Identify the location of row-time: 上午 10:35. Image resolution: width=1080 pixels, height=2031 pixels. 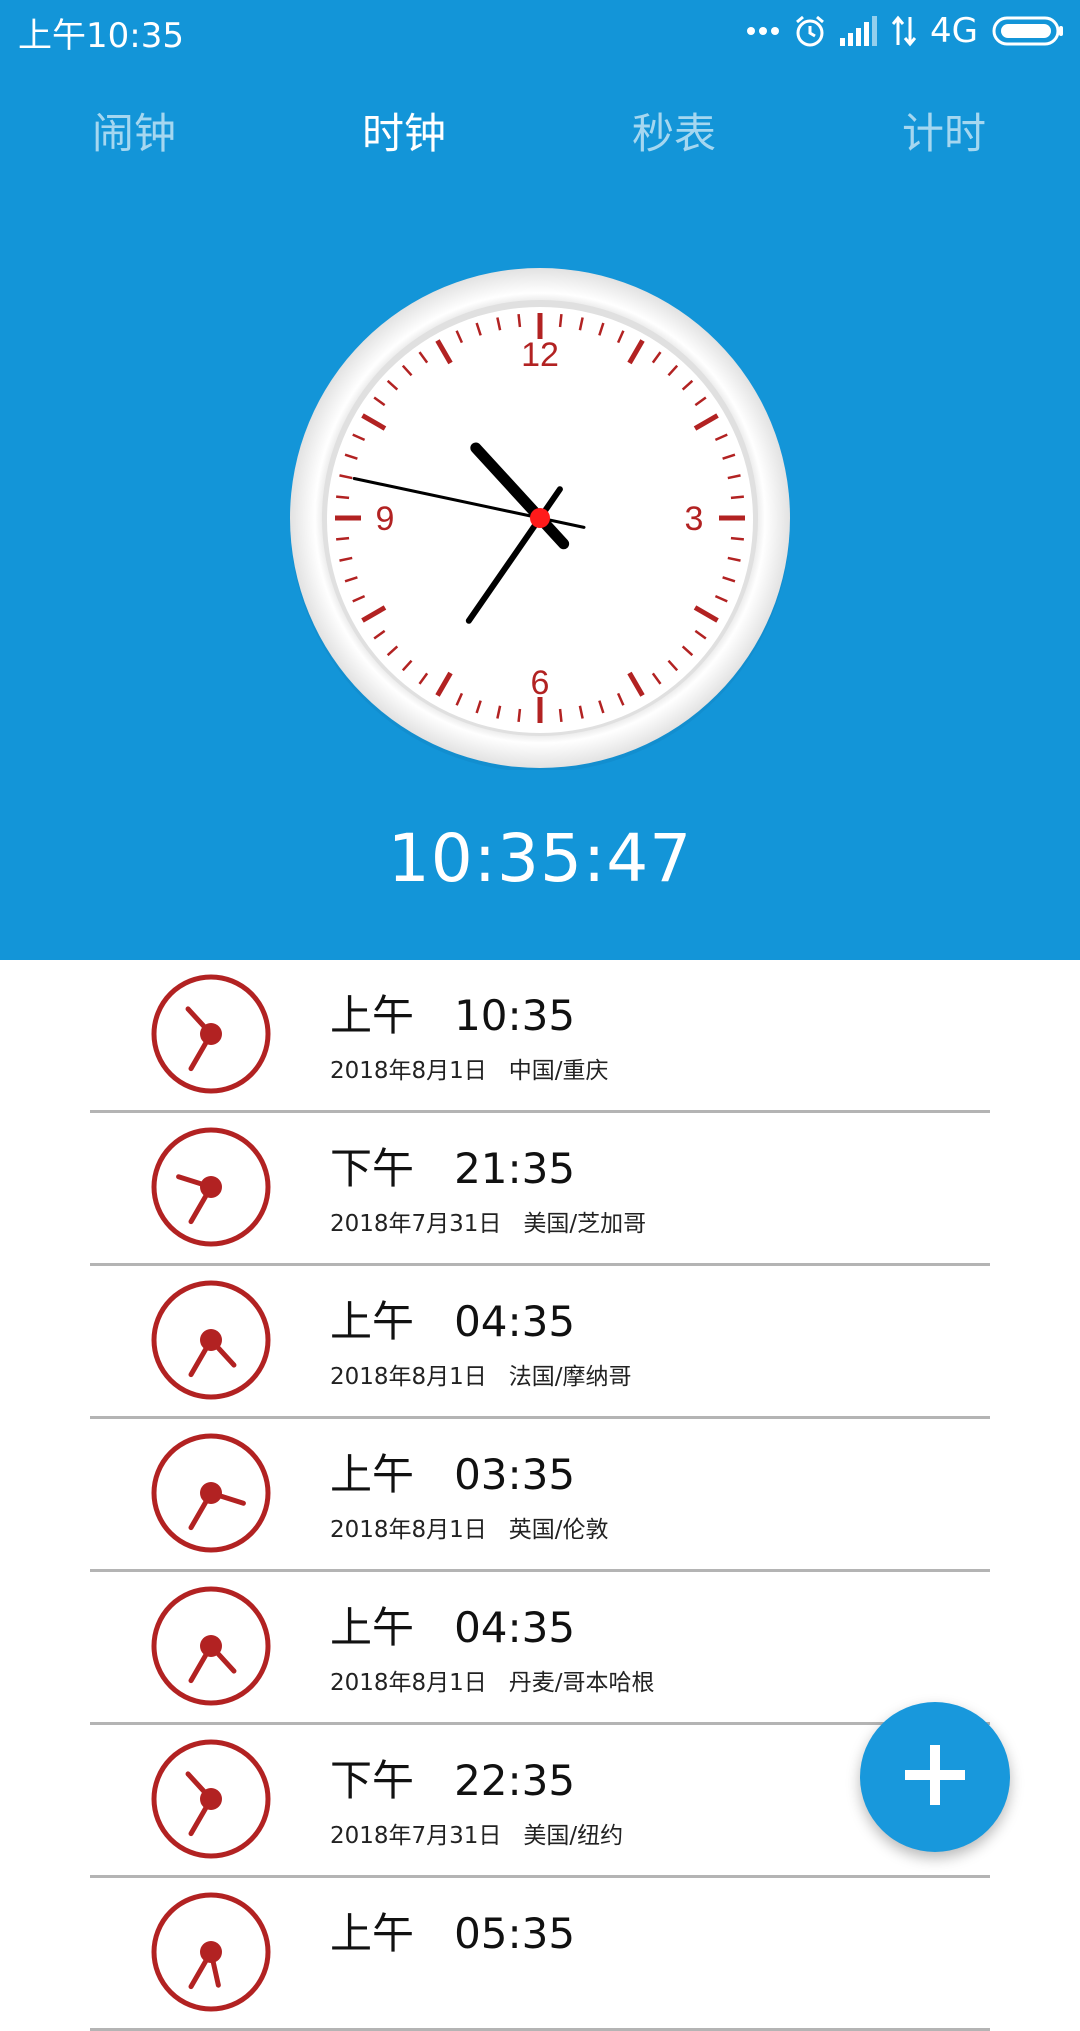
(453, 1015).